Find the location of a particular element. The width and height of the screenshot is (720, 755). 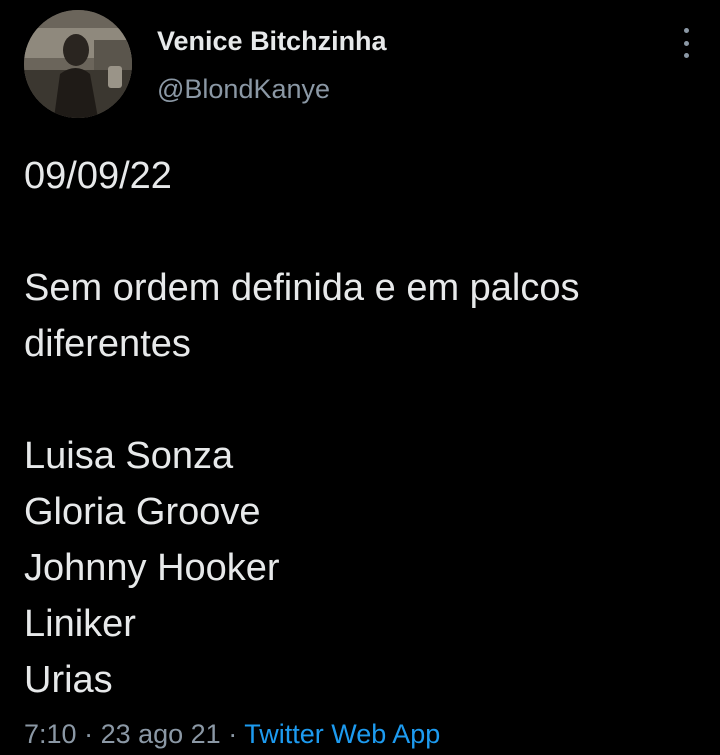

tweet-date: 23 ago 21 is located at coordinates (161, 734).